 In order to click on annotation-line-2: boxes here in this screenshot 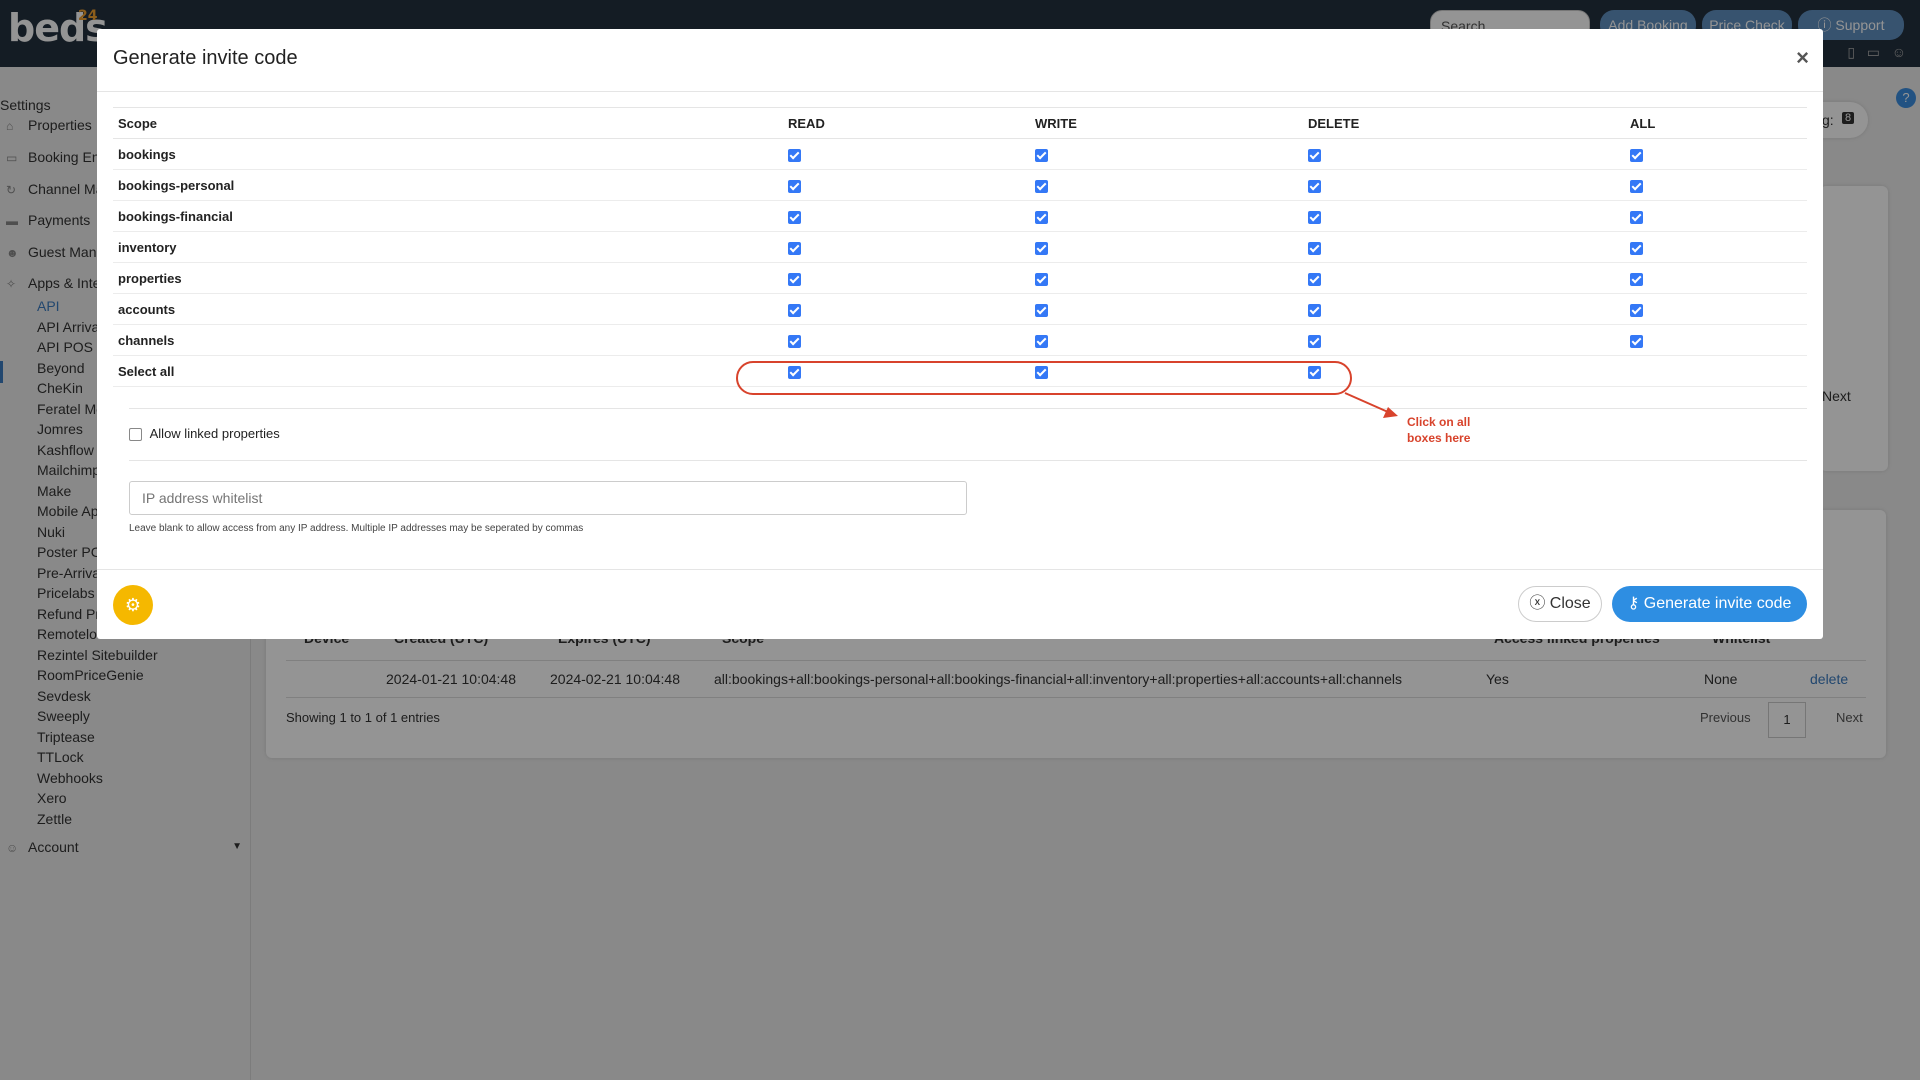, I will do `click(1439, 438)`.